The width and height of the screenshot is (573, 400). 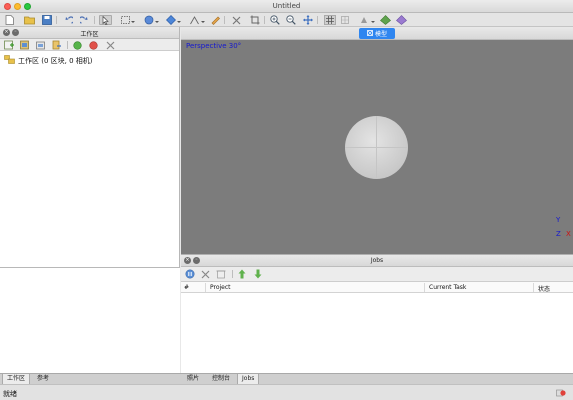 I want to click on tab-model: 模型, so click(x=377, y=33).